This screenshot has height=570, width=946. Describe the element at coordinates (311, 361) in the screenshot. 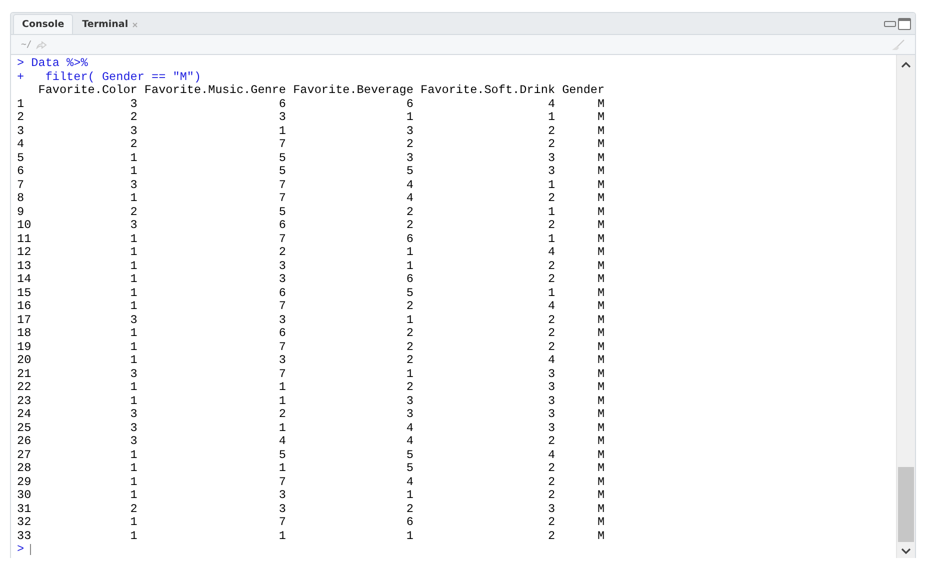

I see `table-row: 20 1 3 2 4 M` at that location.